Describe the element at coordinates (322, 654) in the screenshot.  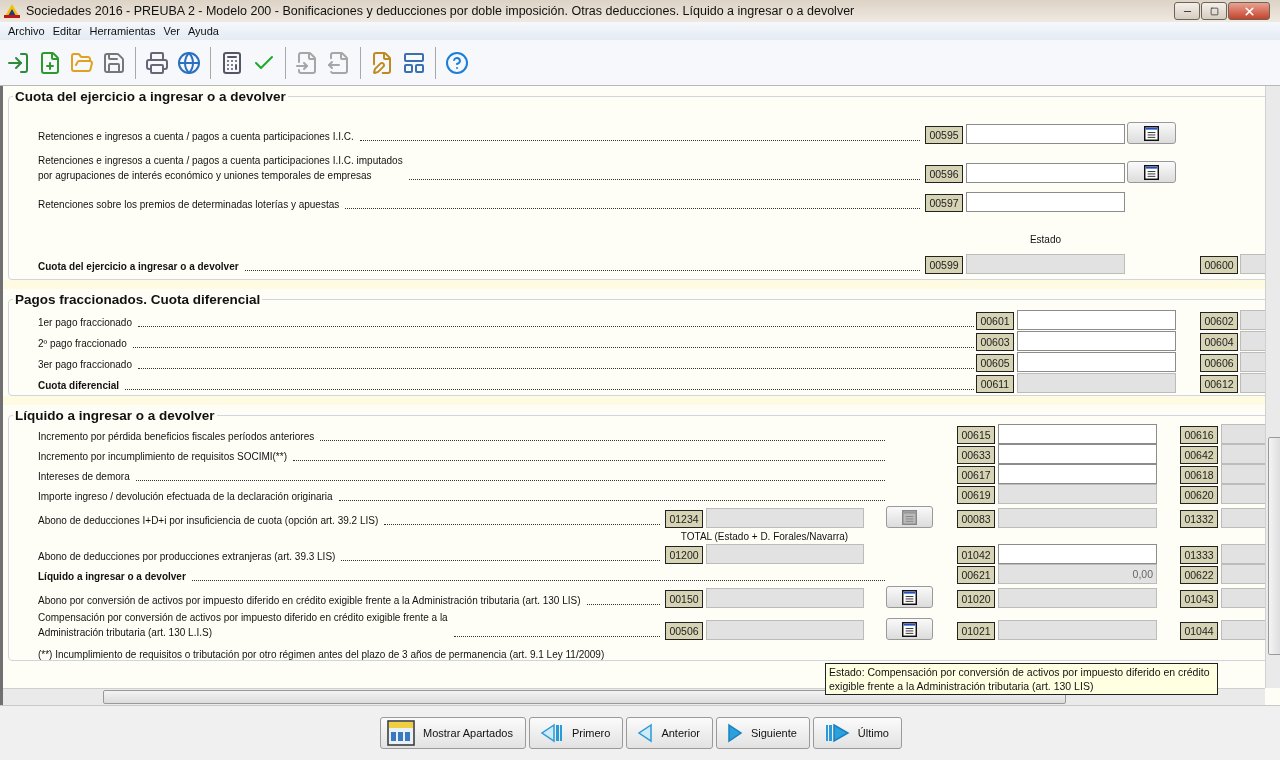
I see `footnote: (**) Incumplimiento de requisitos o tributación por otro régimen antes del plazo de 3 años de permanencia (art. 9.1 Ley 11/2009)` at that location.